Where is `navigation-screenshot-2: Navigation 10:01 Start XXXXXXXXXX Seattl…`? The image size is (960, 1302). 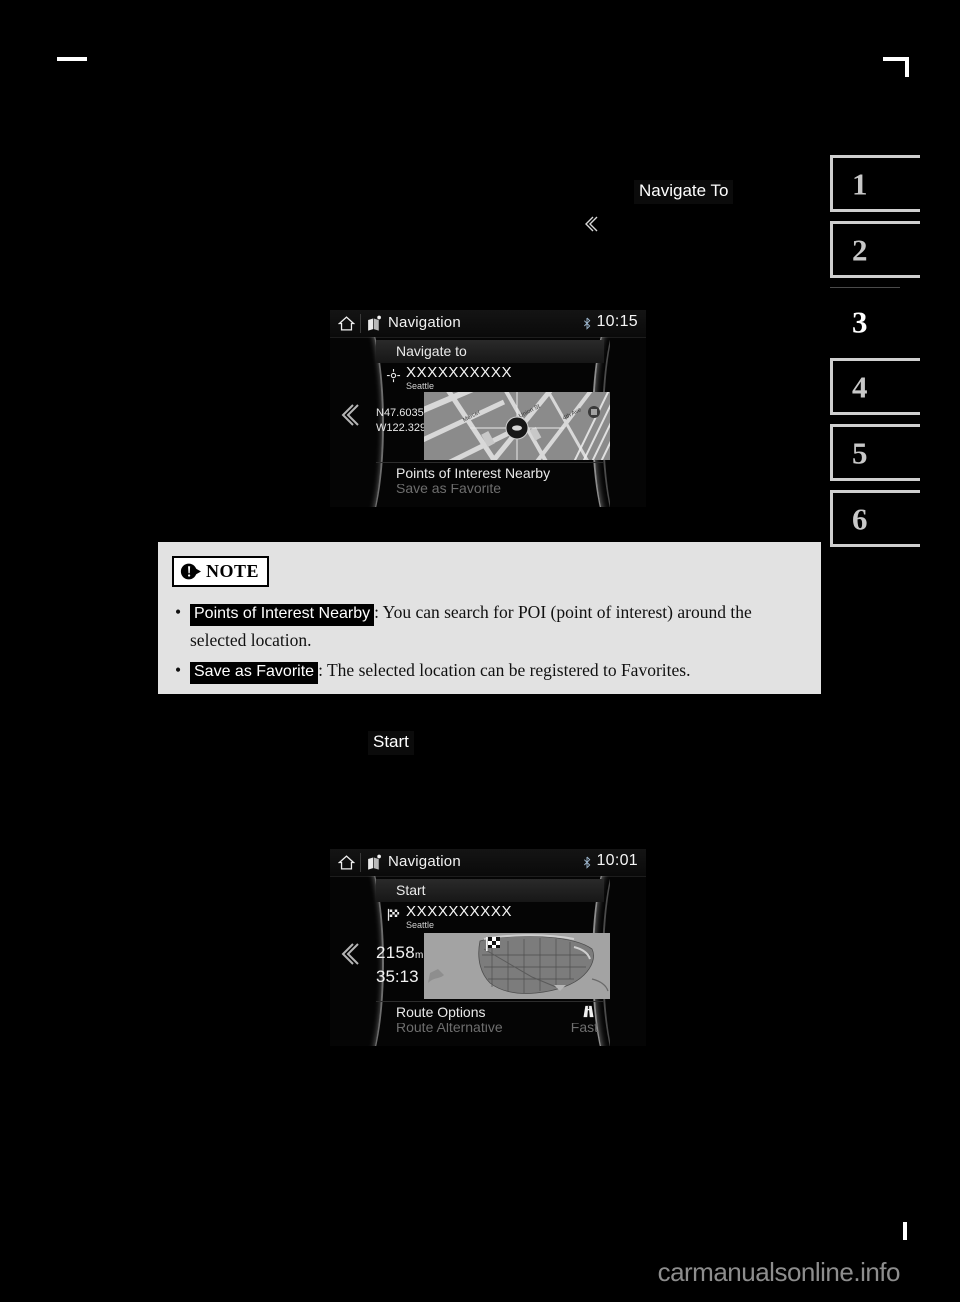
navigation-screenshot-2: Navigation 10:01 Start XXXXXXXXXX Seattl… is located at coordinates (488, 947).